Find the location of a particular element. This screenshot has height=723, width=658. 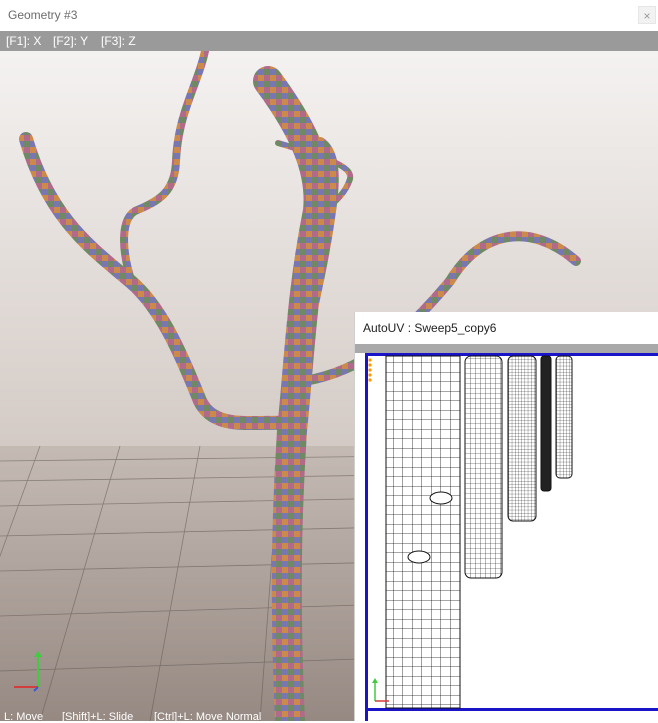

key-hint-z: [F3]: Z is located at coordinates (118, 41).